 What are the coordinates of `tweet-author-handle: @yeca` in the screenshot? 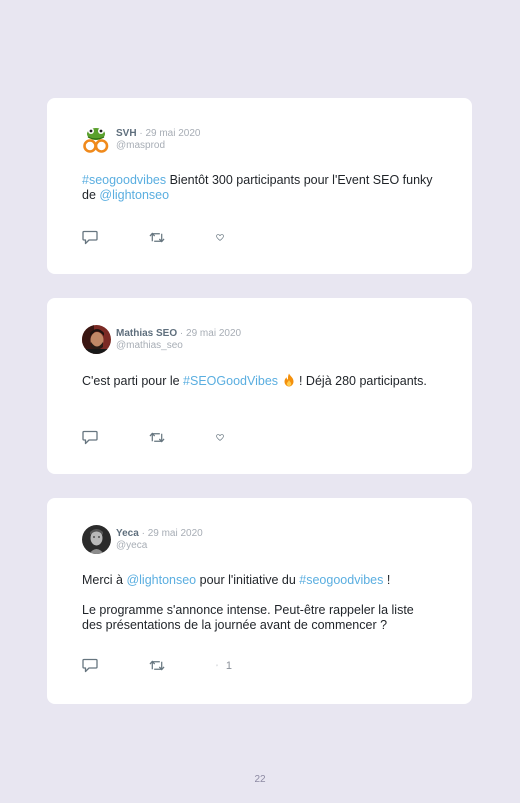 It's located at (159, 546).